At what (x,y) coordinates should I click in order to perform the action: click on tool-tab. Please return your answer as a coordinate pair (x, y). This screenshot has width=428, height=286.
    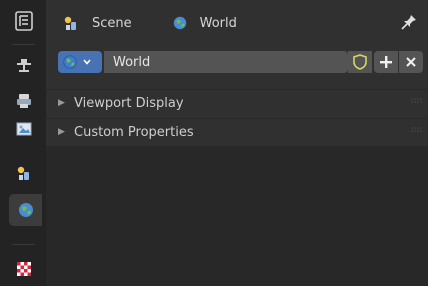
    Looking at the image, I should click on (24, 65).